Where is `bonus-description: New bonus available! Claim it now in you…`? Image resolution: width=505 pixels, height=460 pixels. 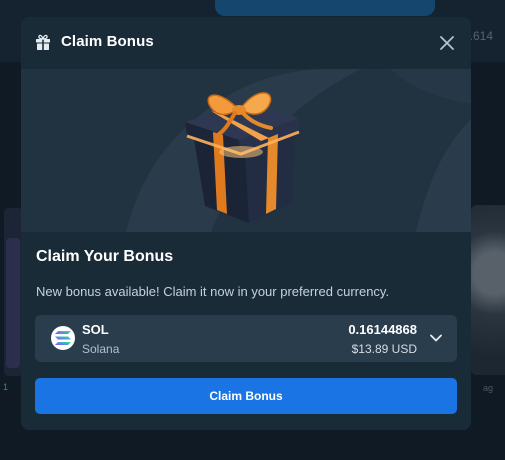 bonus-description: New bonus available! Claim it now in you… is located at coordinates (213, 291).